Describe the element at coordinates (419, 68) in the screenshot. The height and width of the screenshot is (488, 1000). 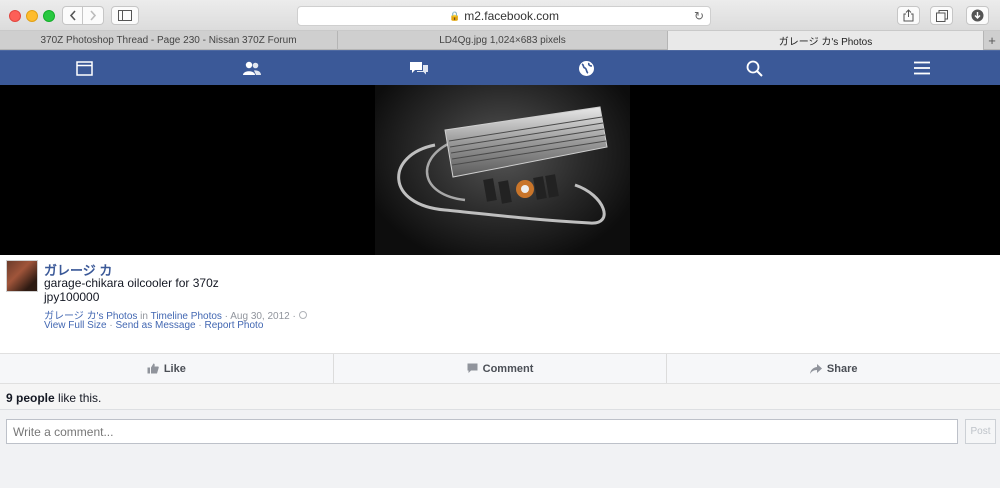
I see `messages-icon` at that location.